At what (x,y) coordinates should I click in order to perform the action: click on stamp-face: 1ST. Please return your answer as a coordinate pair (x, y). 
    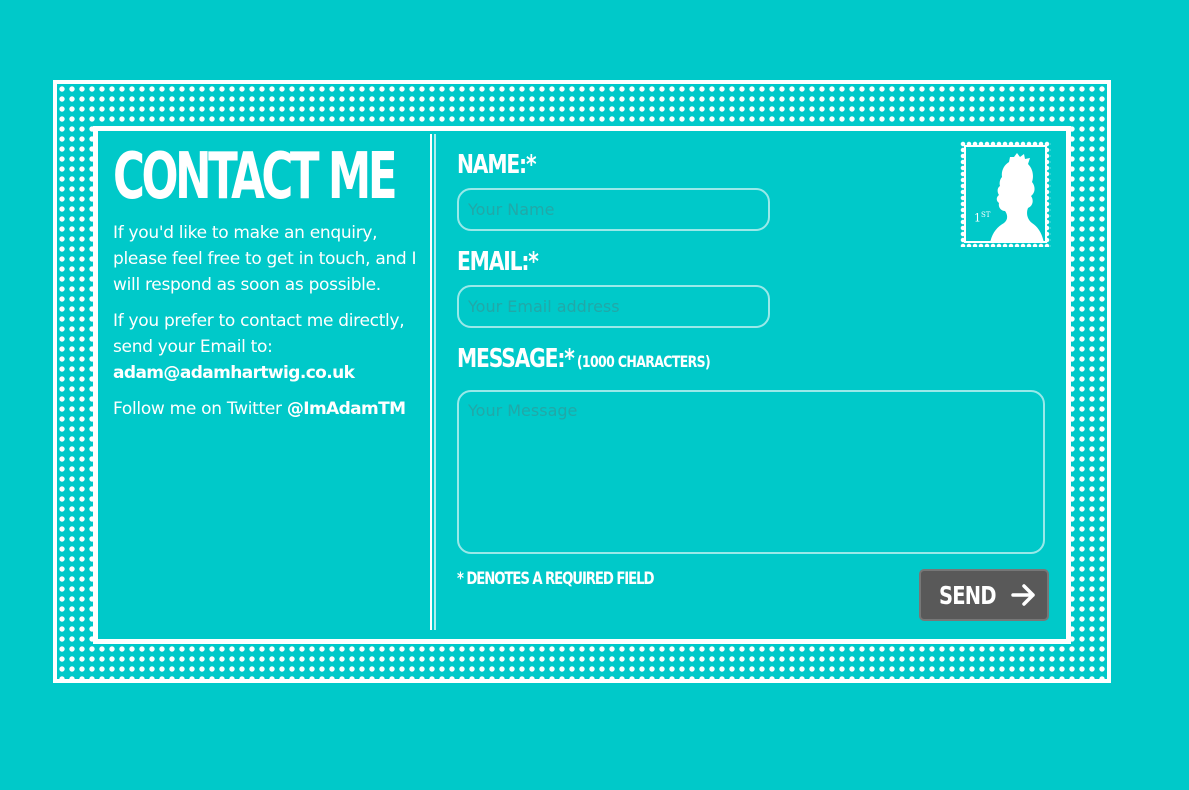
    Looking at the image, I should click on (1005, 194).